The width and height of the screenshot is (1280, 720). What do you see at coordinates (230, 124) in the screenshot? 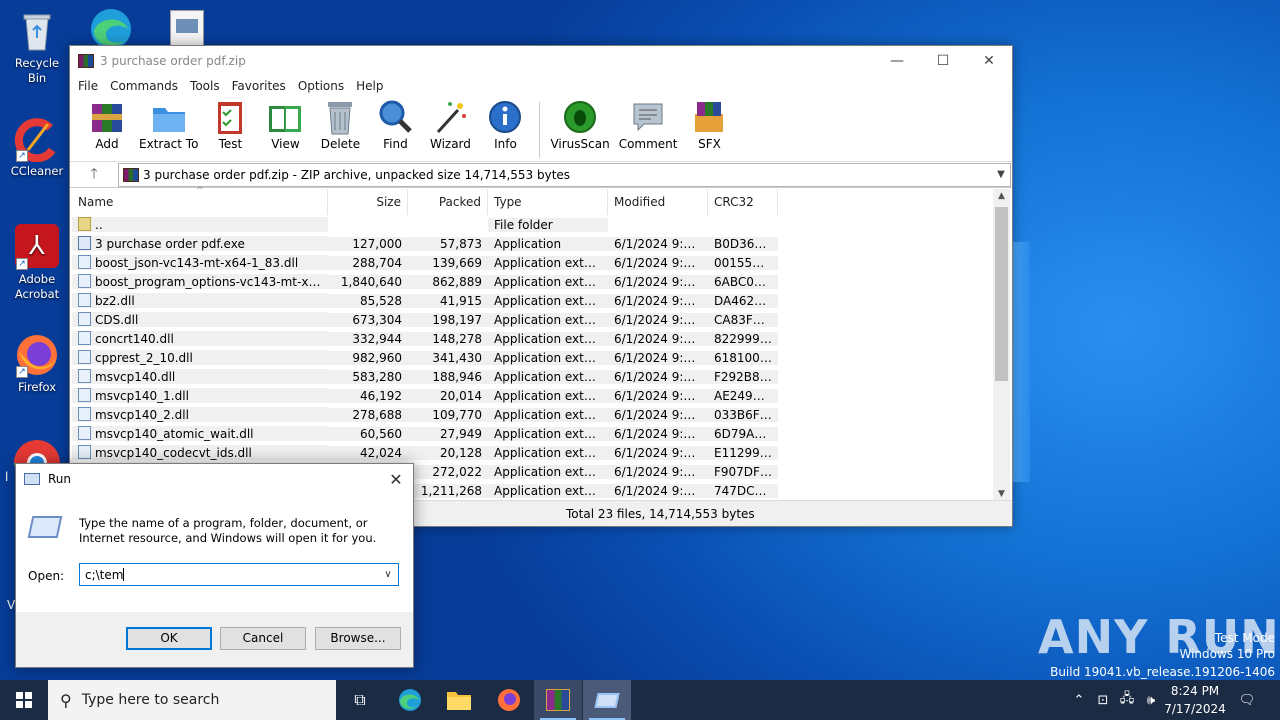
I see `test-button: Test` at bounding box center [230, 124].